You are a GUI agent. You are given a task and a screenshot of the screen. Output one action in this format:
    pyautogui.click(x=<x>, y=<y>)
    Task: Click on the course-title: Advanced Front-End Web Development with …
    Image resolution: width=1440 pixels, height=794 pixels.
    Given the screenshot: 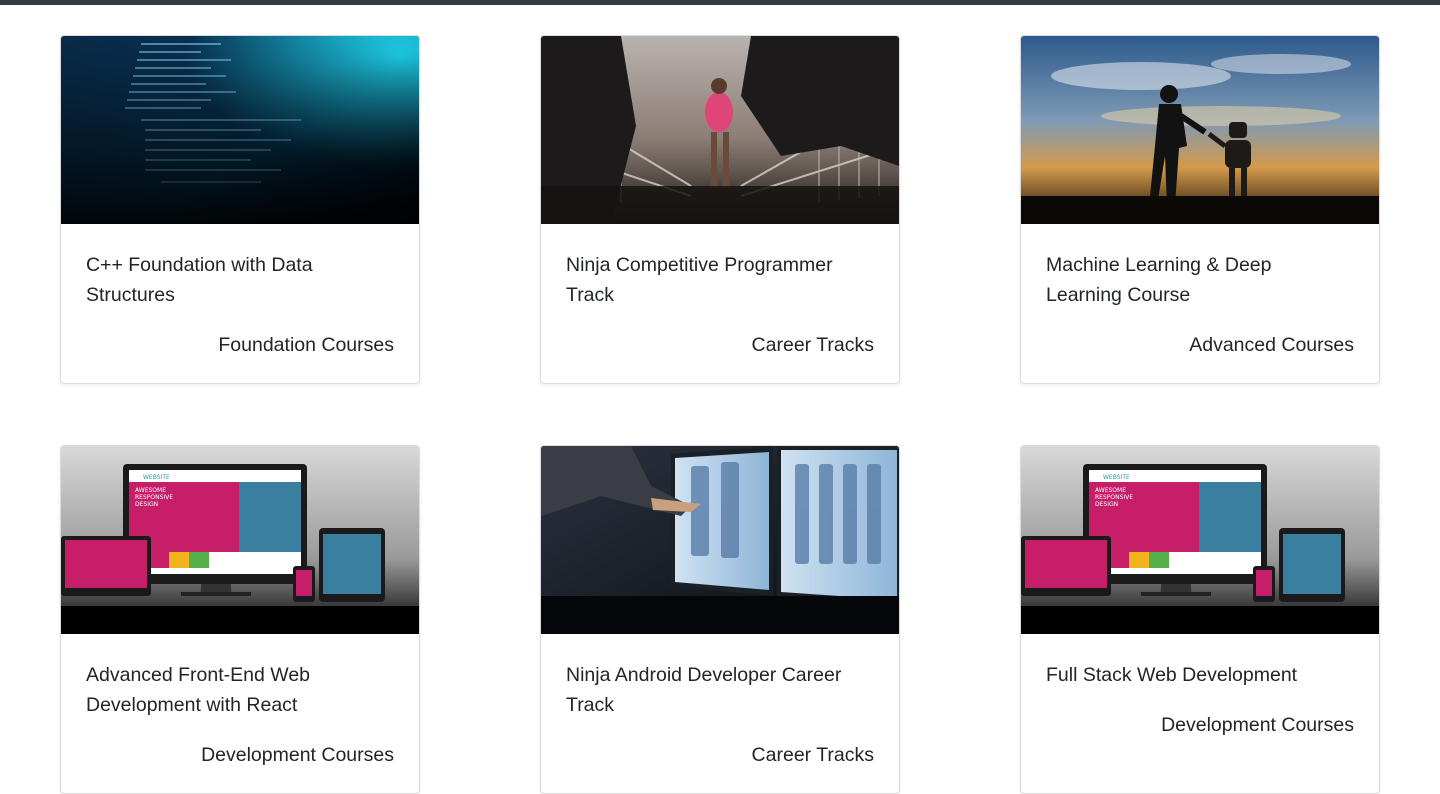 What is the action you would take?
    pyautogui.click(x=198, y=690)
    